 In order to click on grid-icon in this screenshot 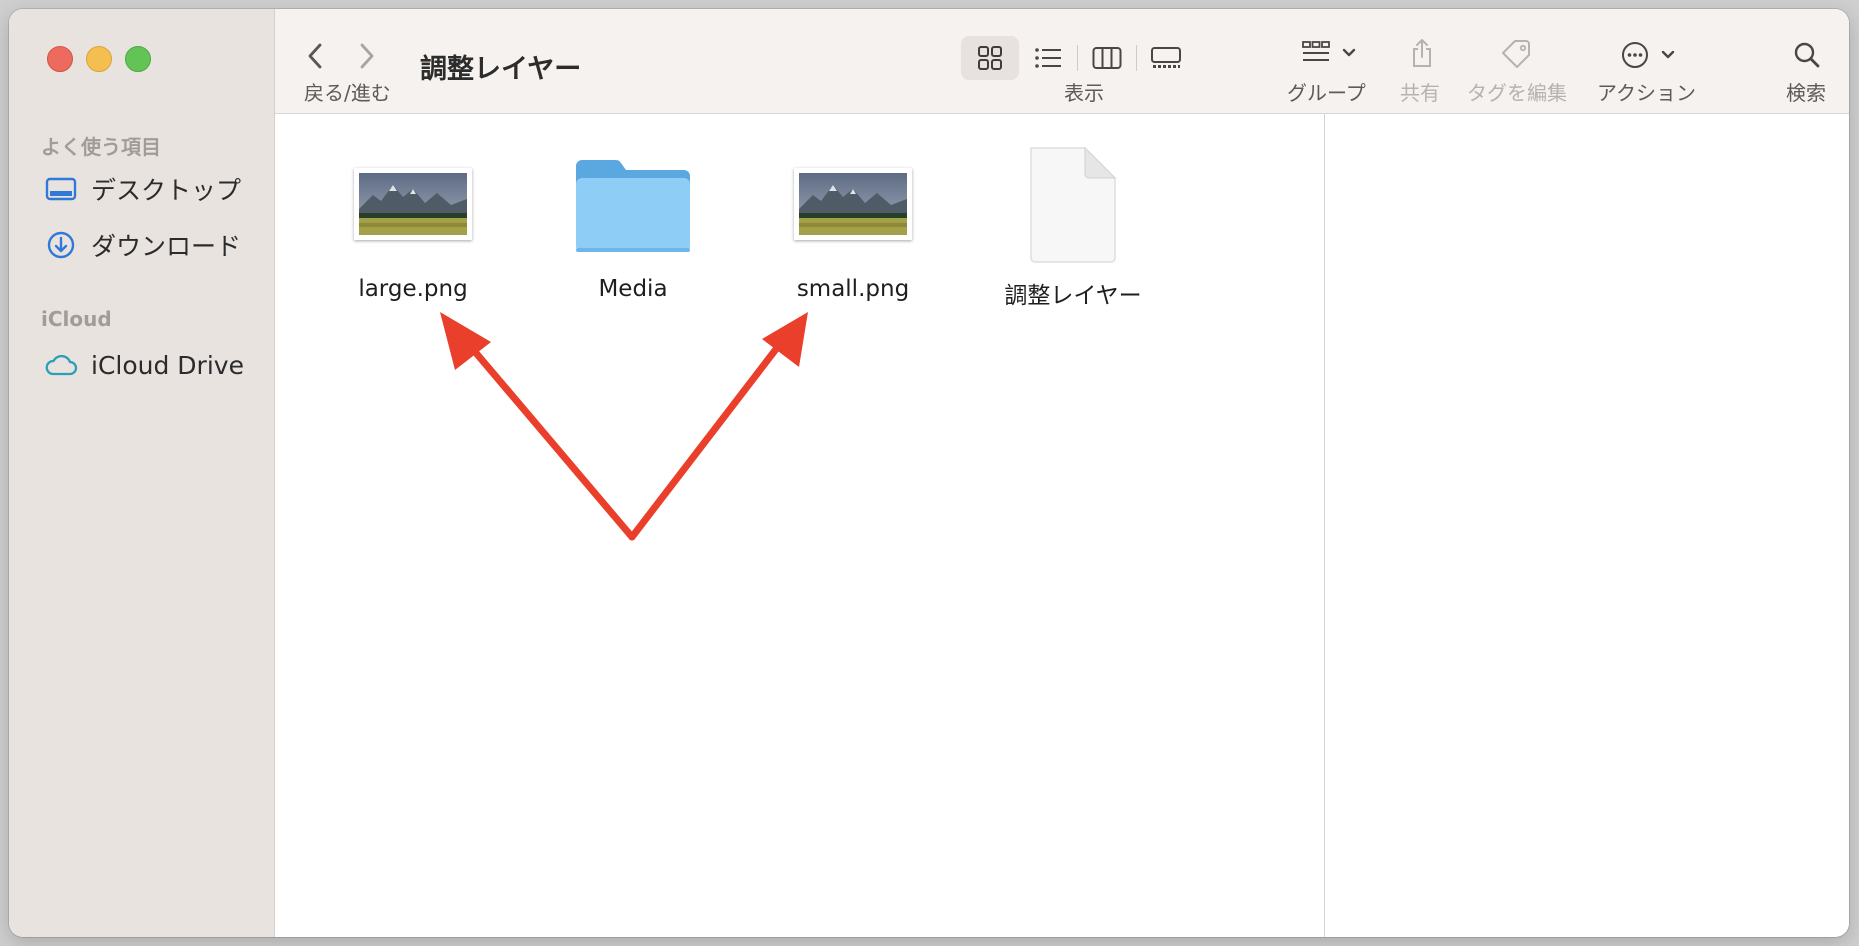, I will do `click(990, 58)`.